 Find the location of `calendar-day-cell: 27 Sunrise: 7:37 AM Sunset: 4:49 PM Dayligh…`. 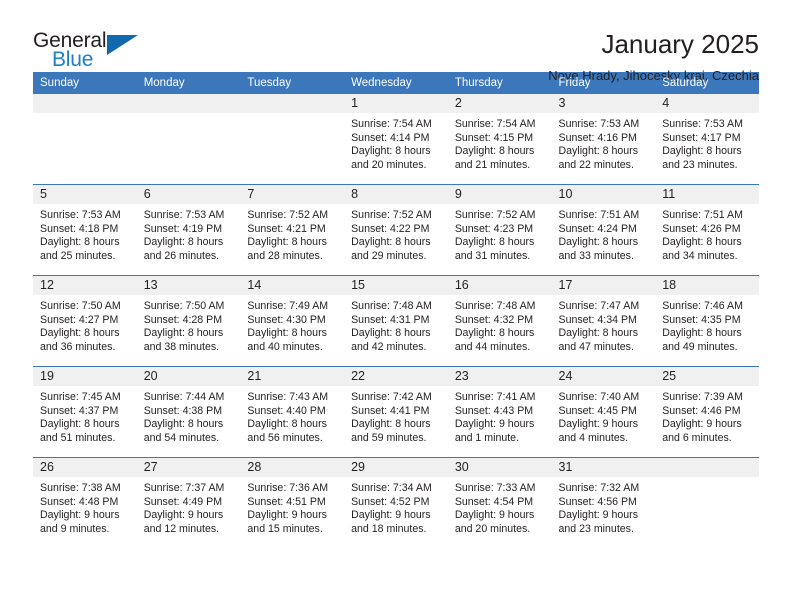

calendar-day-cell: 27 Sunrise: 7:37 AM Sunset: 4:49 PM Dayligh… is located at coordinates (188, 502).